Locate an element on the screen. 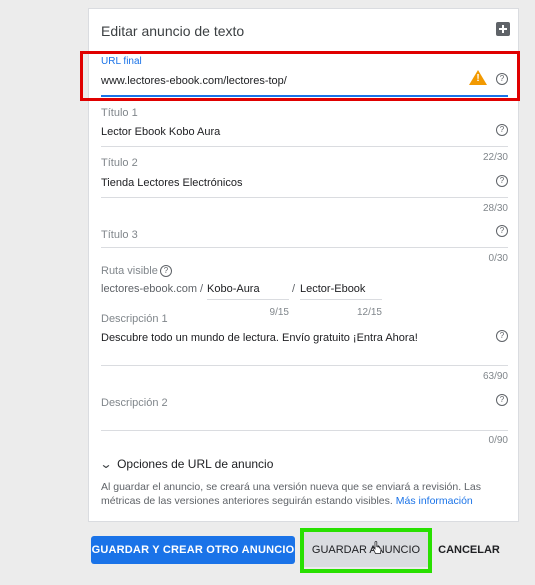 Image resolution: width=535 pixels, height=585 pixels. hand-cursor-icon is located at coordinates (377, 547).